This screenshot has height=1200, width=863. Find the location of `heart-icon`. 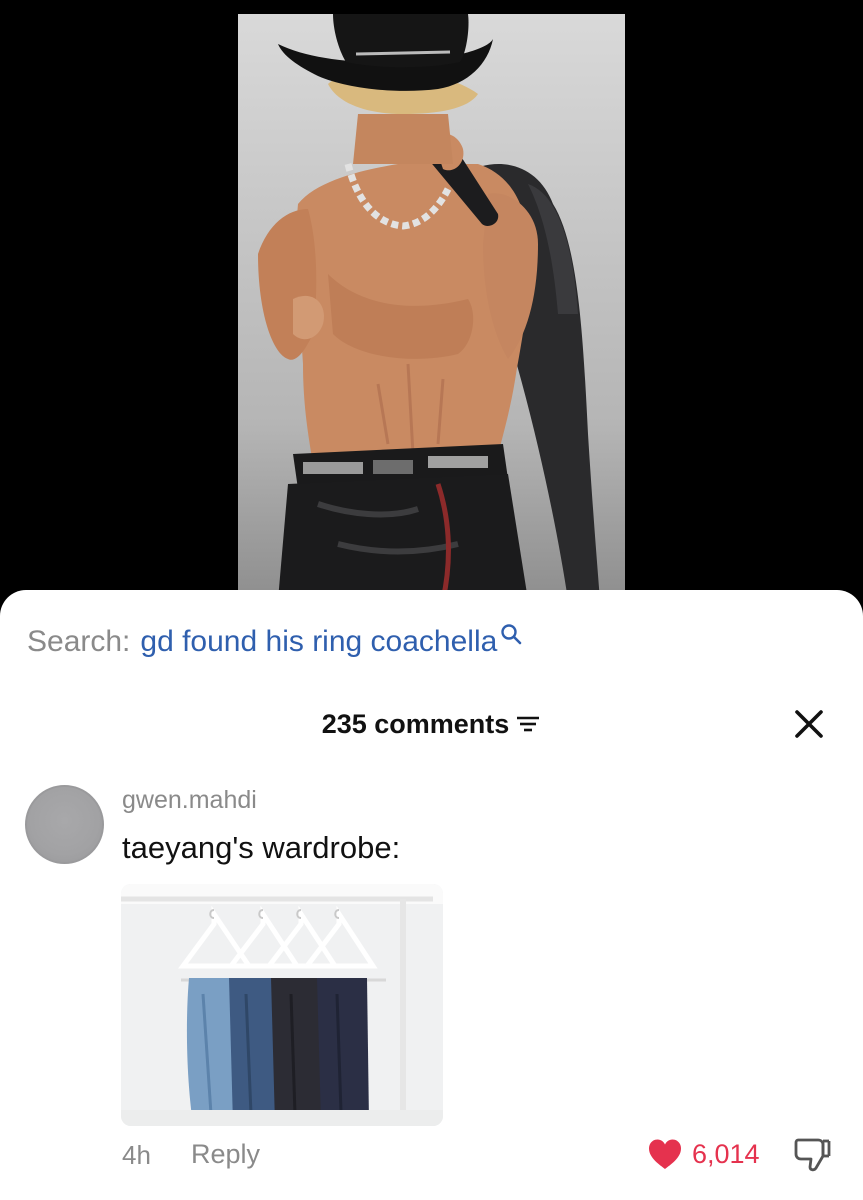

heart-icon is located at coordinates (665, 1154).